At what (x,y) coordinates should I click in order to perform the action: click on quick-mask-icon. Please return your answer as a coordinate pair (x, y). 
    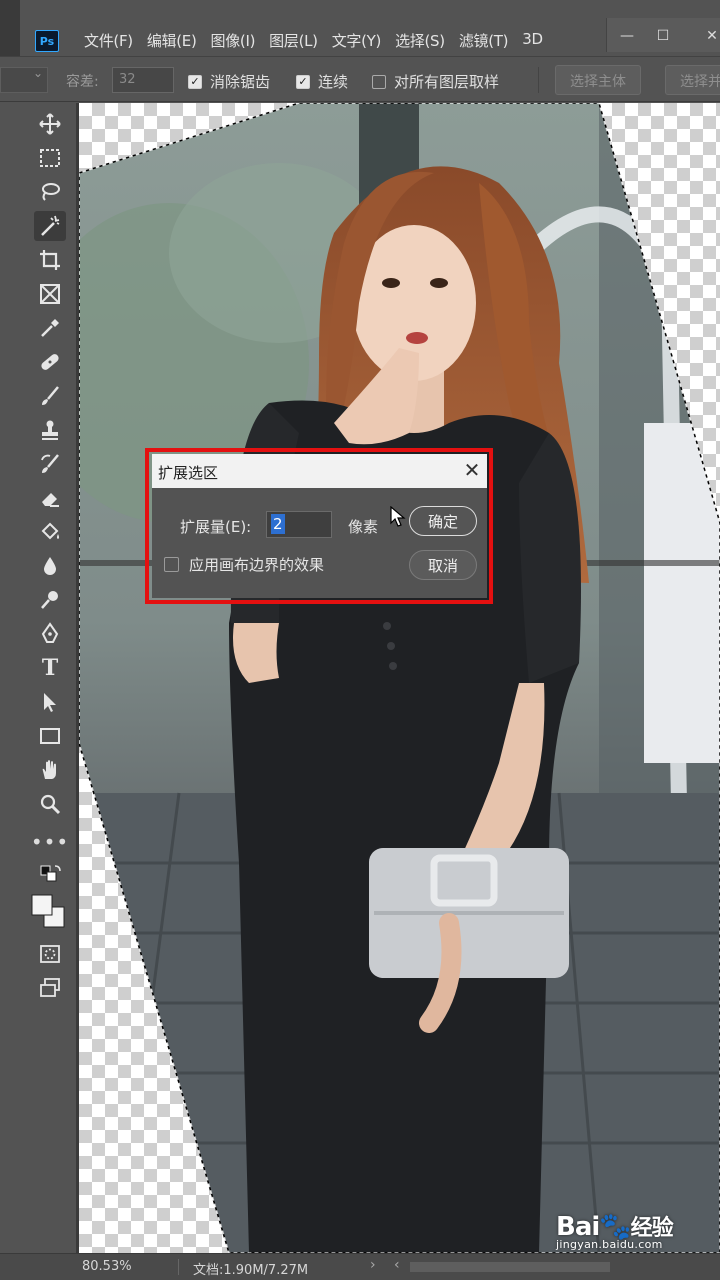
    Looking at the image, I should click on (50, 954).